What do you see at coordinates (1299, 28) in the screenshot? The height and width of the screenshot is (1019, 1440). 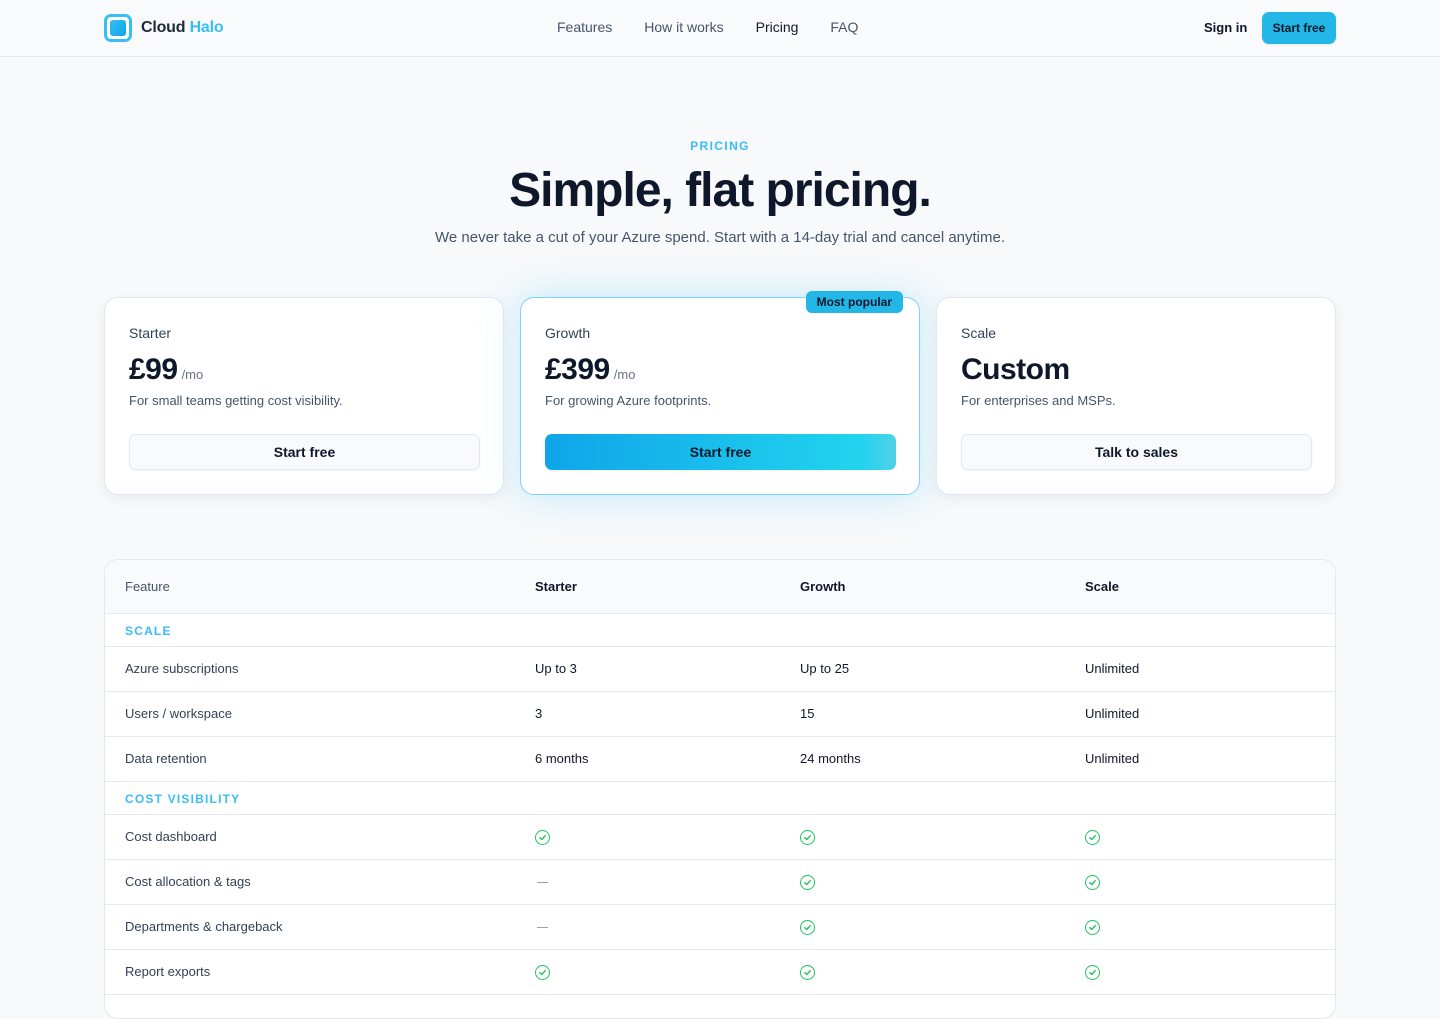 I see `start-free-header-button: Start free` at bounding box center [1299, 28].